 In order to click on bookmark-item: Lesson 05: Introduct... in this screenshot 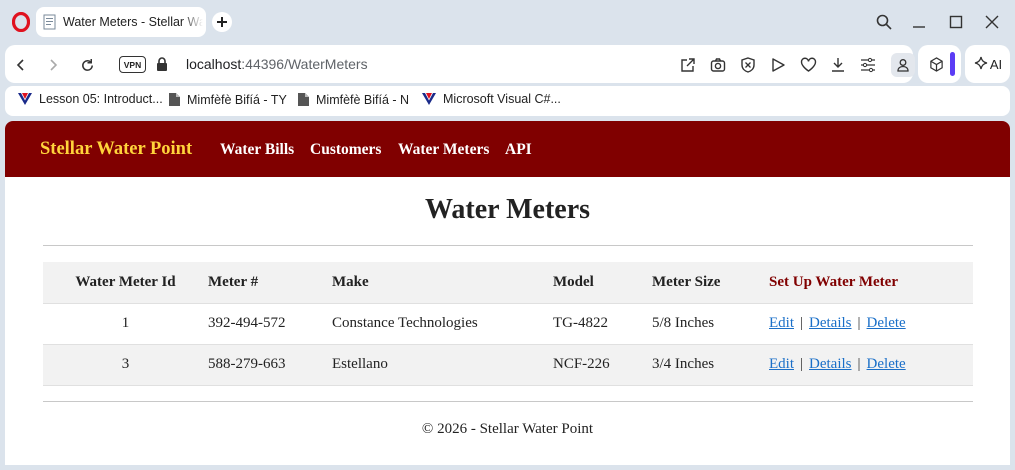, I will do `click(90, 99)`.